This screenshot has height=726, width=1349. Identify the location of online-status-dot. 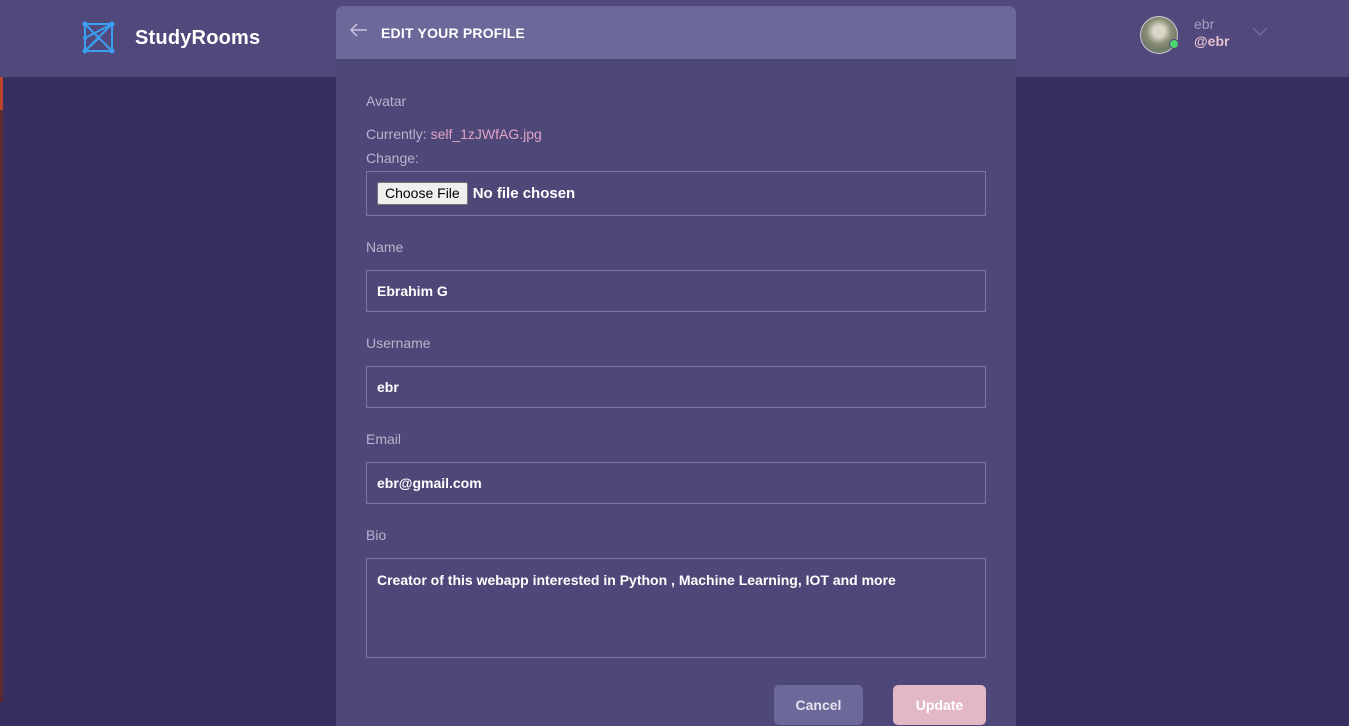
(1174, 44).